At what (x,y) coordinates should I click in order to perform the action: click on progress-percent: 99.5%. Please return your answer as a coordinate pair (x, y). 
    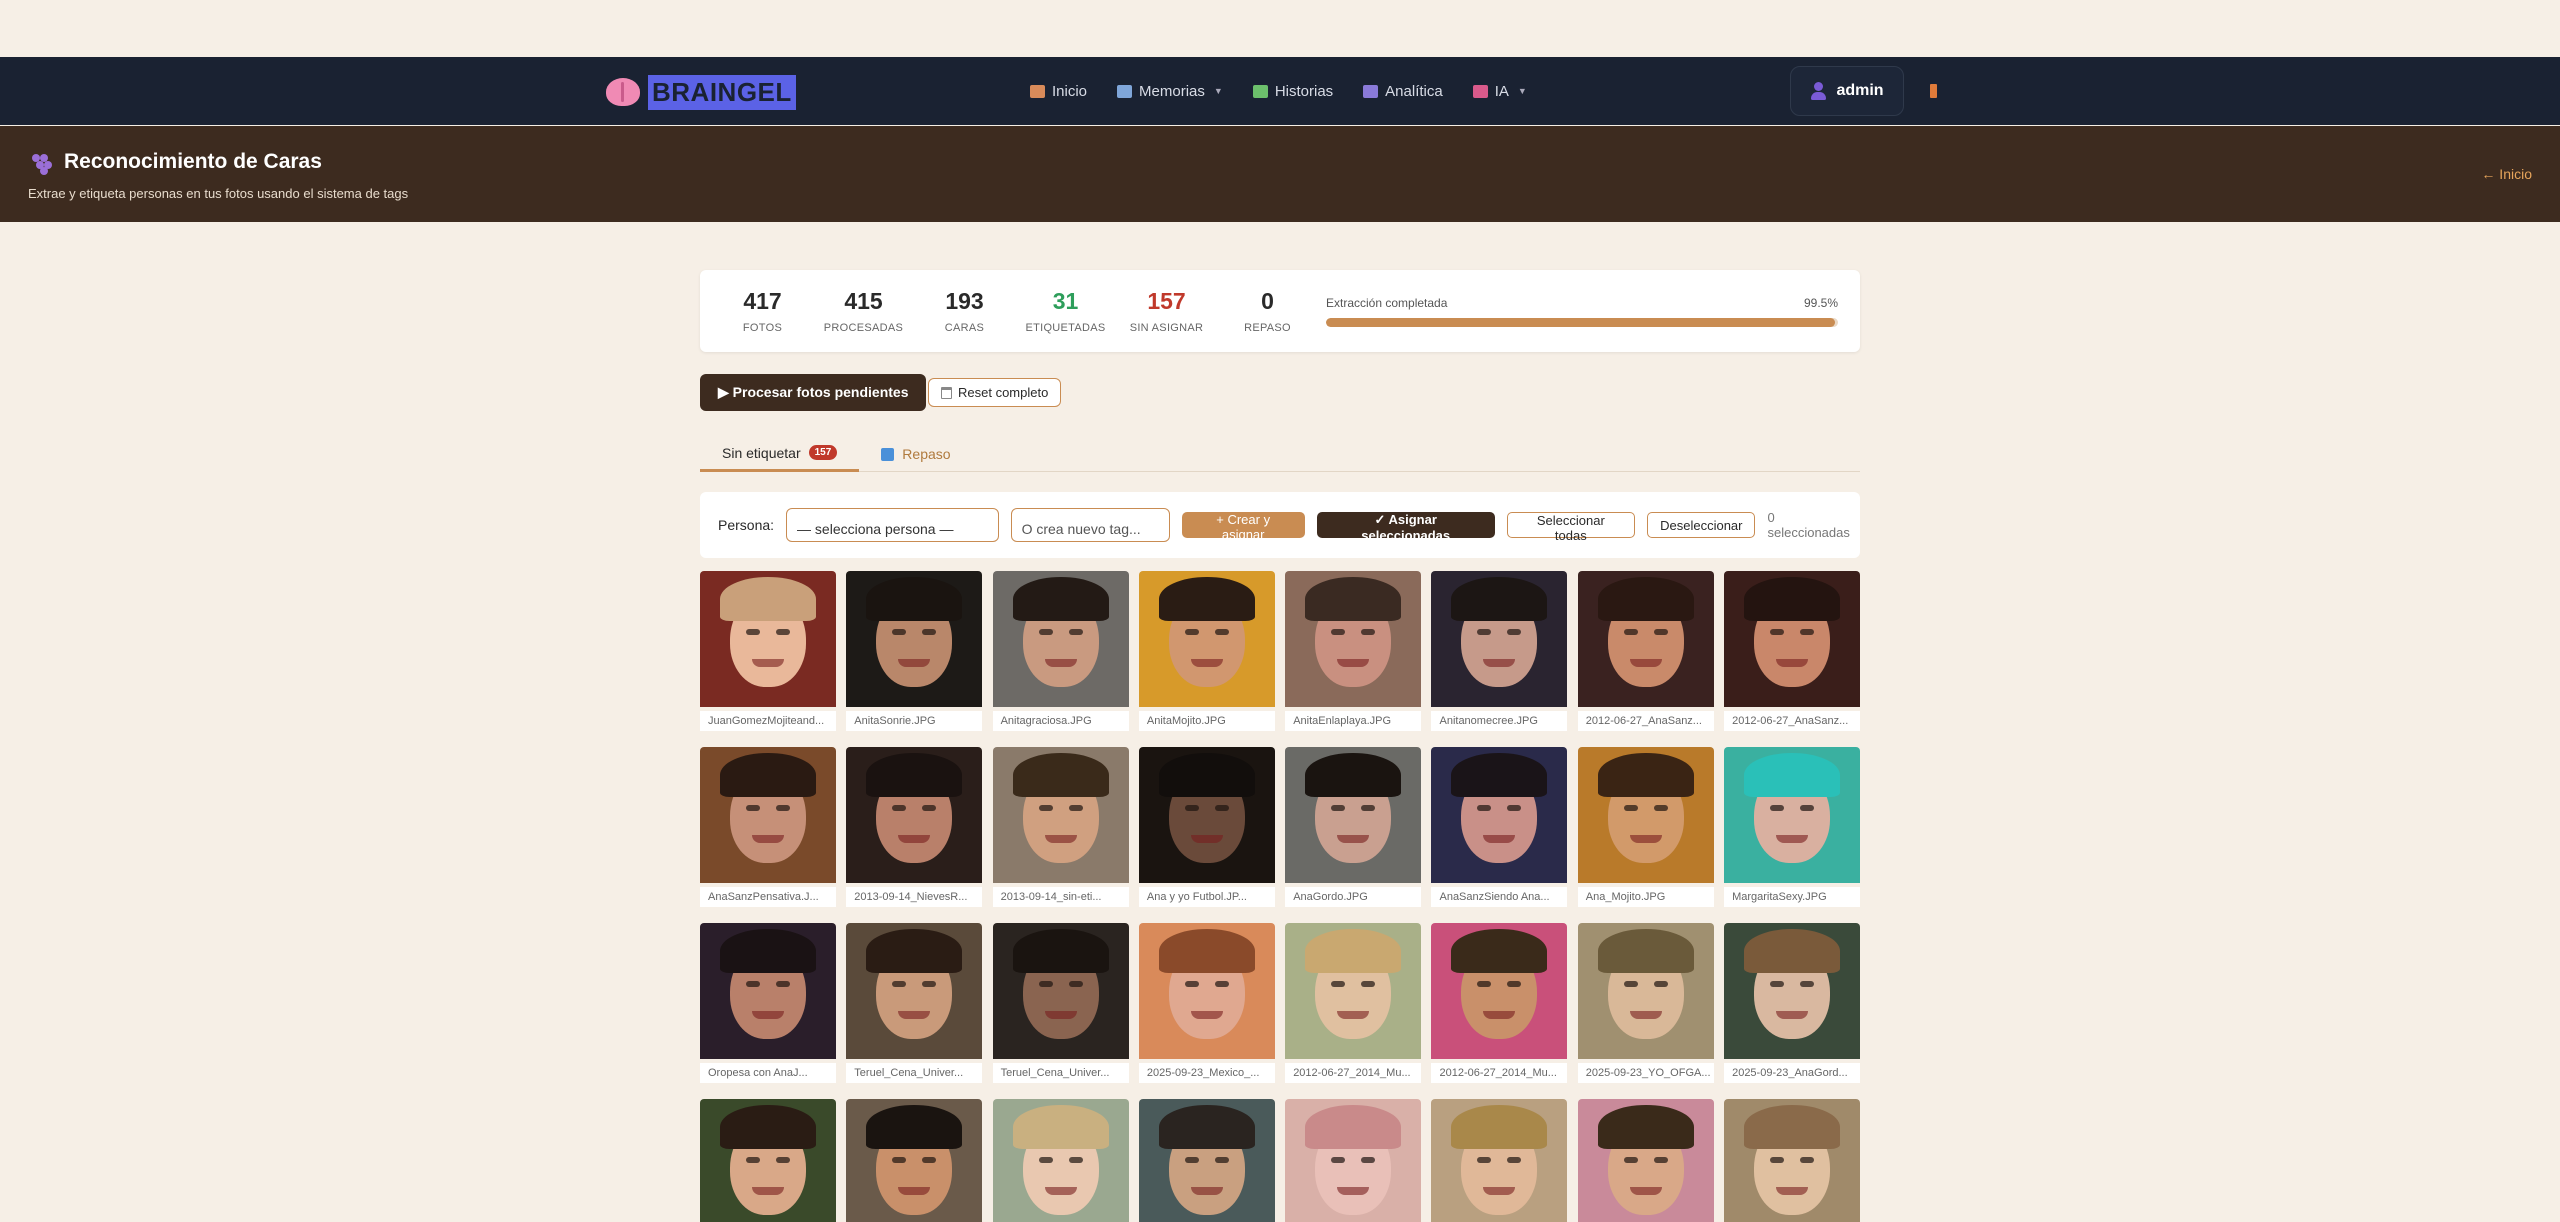
    Looking at the image, I should click on (1820, 303).